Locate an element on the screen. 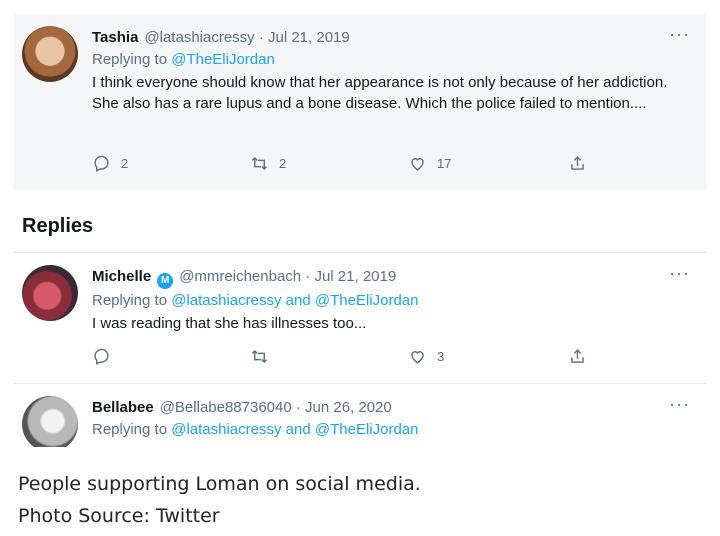  tweet-header: Bellabee @Bellabe88736040 · Jun 26, 2020 is located at coordinates (389, 408).